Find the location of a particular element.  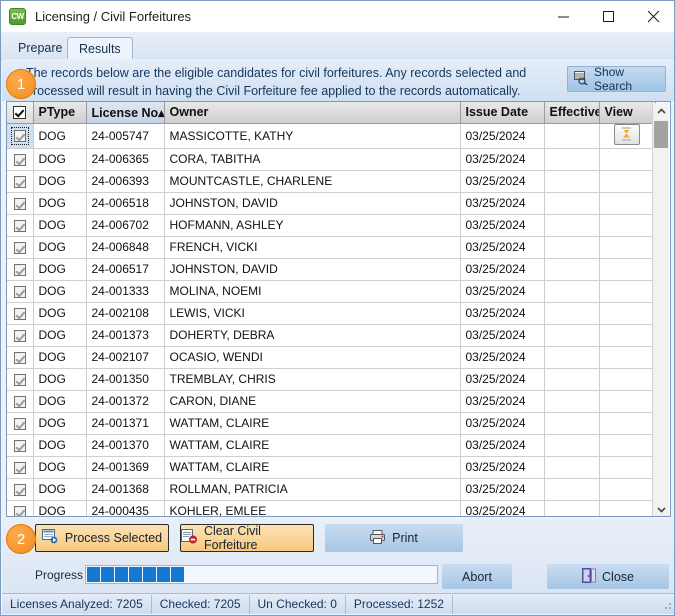

cell-license-no: 24-001369 is located at coordinates (125, 467).